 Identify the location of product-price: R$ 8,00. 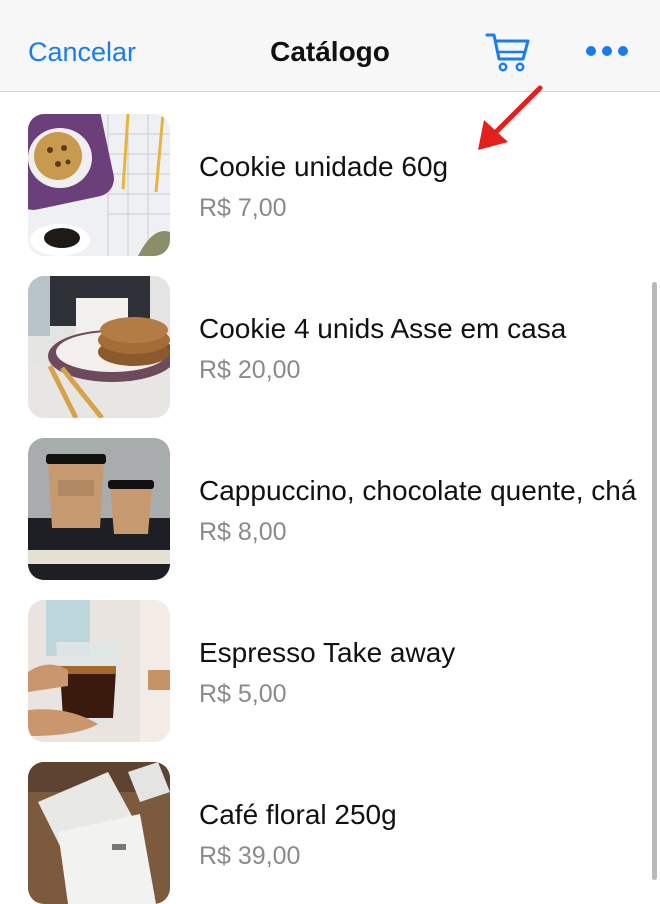
(243, 532).